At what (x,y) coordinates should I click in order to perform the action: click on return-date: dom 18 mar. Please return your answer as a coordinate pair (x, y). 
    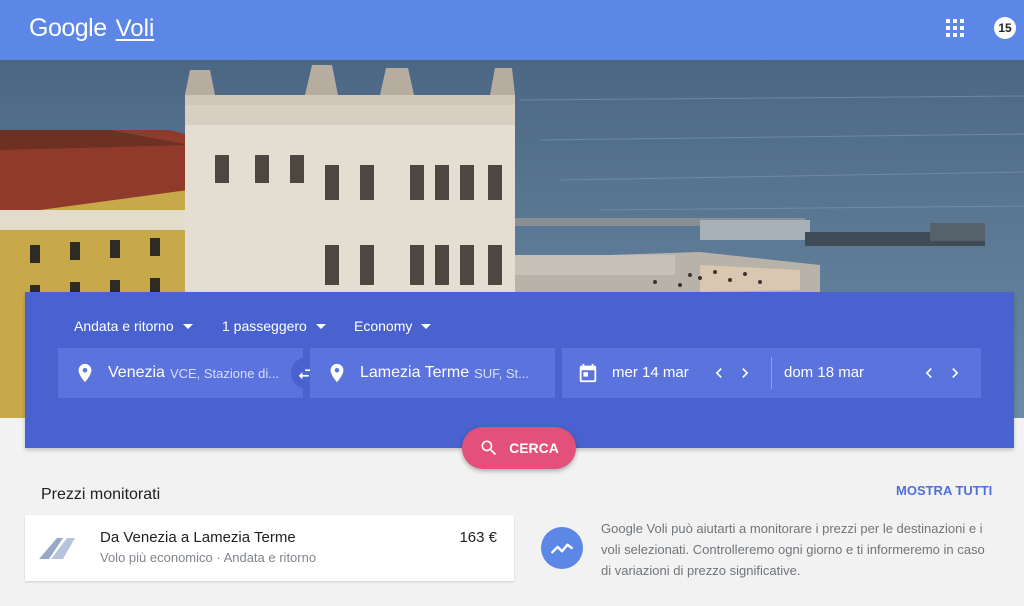
    Looking at the image, I should click on (824, 372).